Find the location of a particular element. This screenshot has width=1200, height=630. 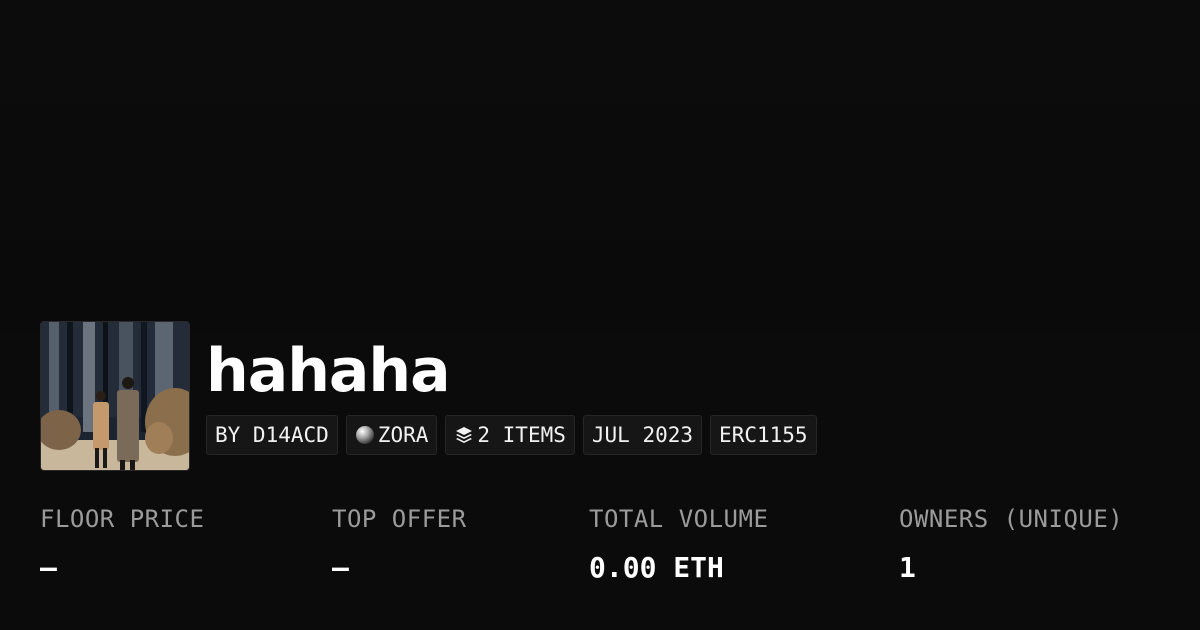

date-label: JUL 2023 is located at coordinates (642, 435).